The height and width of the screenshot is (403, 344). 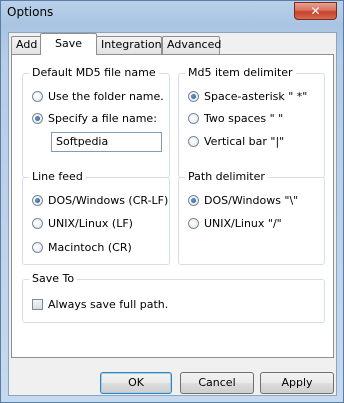 I want to click on close-button: ✕, so click(x=315, y=11).